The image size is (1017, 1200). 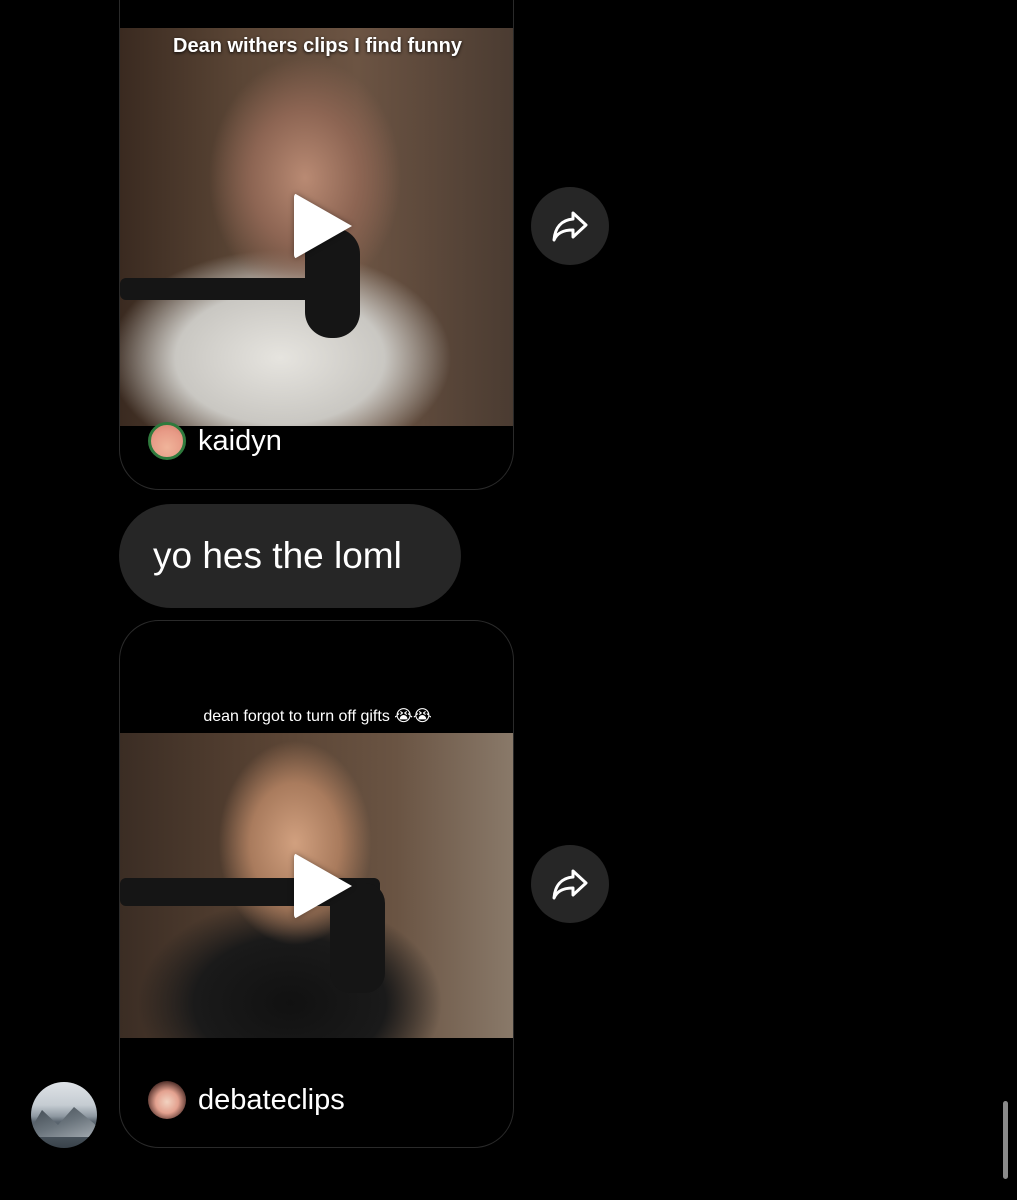 I want to click on author-name: kaidyn, so click(x=240, y=440).